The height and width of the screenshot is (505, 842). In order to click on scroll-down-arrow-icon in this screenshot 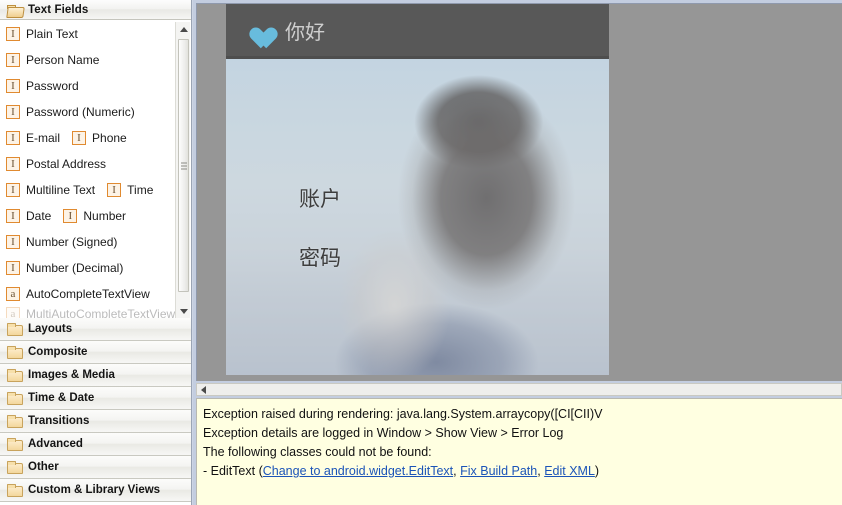, I will do `click(183, 311)`.